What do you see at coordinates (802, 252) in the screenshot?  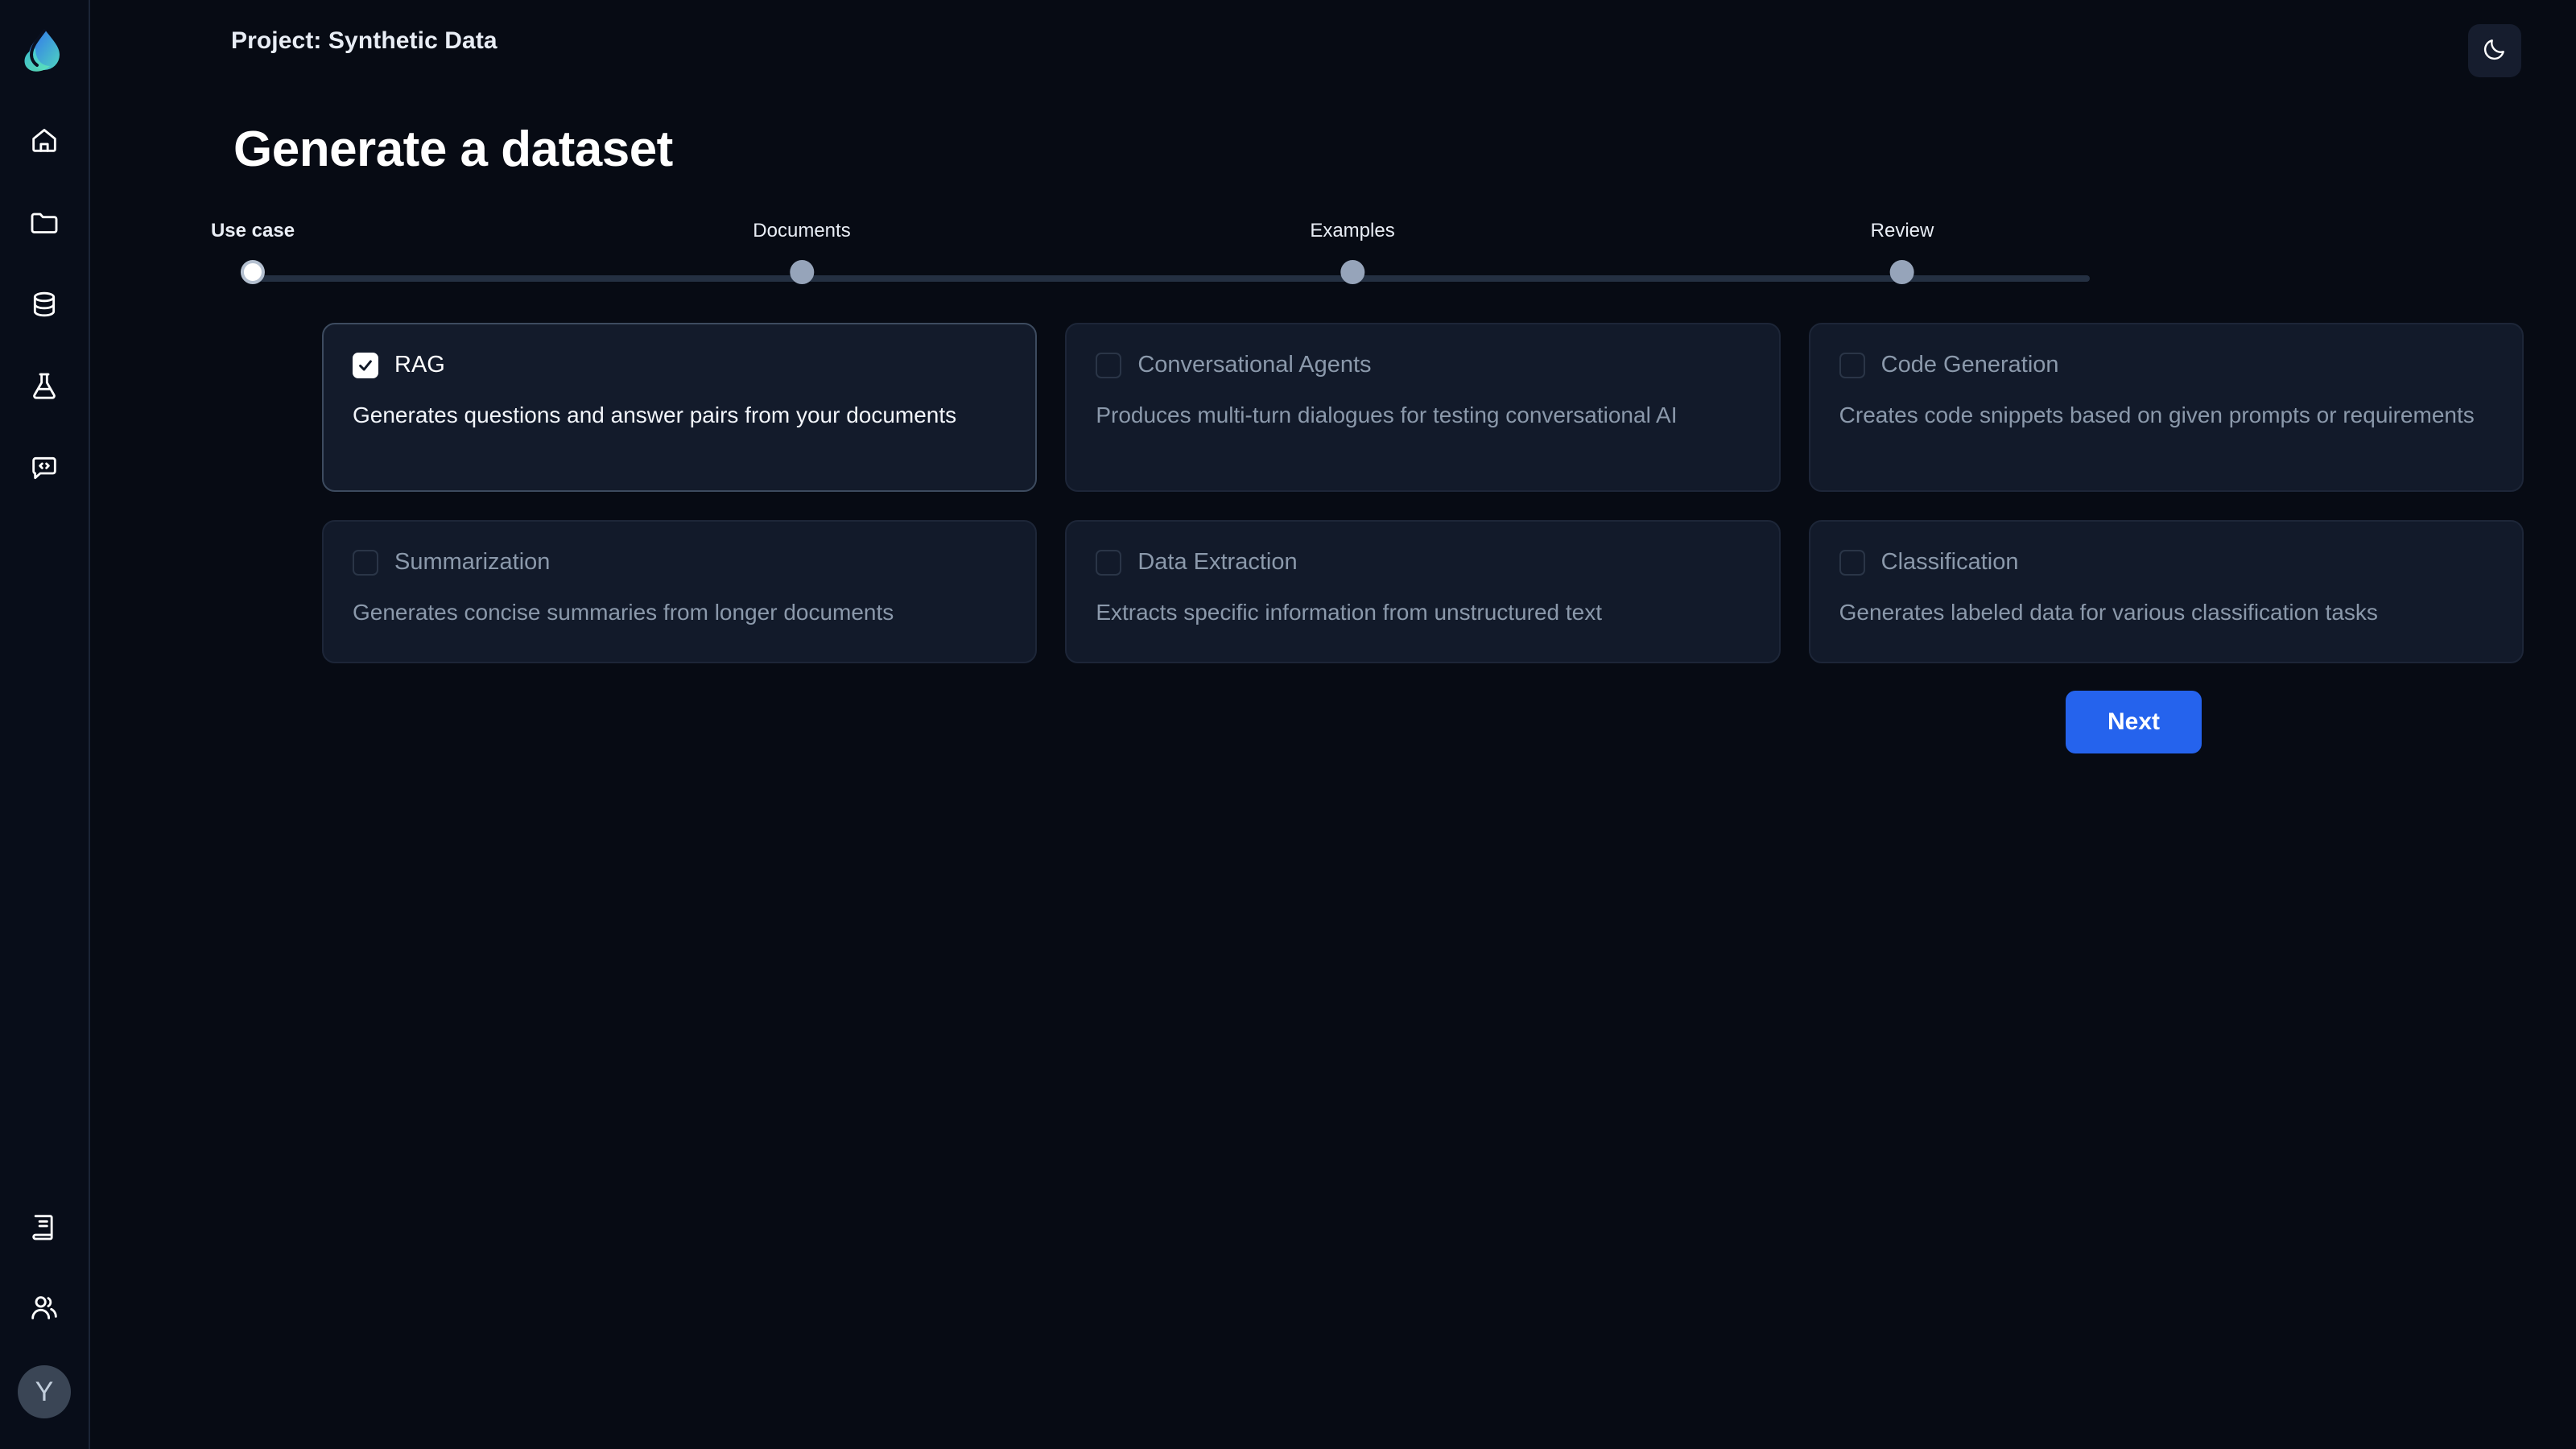 I see `stepper-step-documents: Documents` at bounding box center [802, 252].